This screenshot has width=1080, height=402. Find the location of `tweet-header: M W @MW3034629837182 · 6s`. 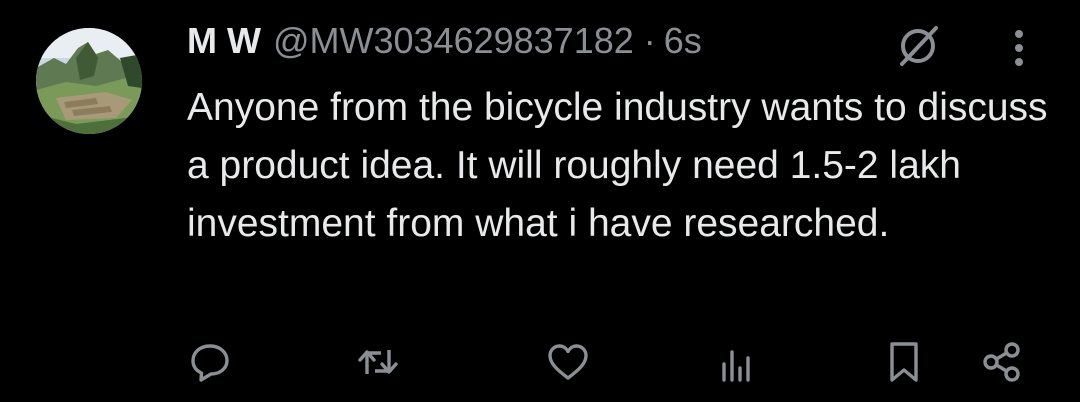

tweet-header: M W @MW3034629837182 · 6s is located at coordinates (444, 46).